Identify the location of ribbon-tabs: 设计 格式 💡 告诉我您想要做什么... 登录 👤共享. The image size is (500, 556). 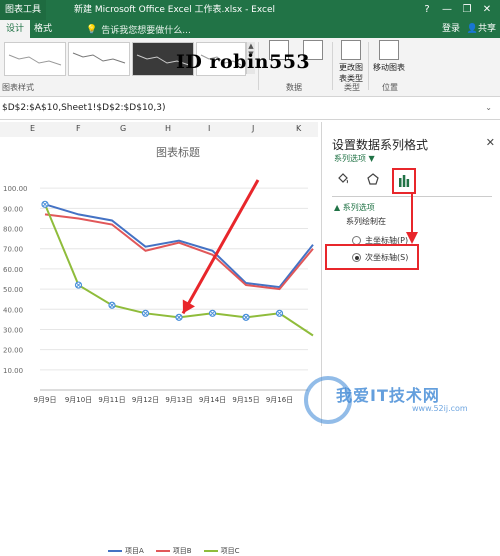
(250, 29).